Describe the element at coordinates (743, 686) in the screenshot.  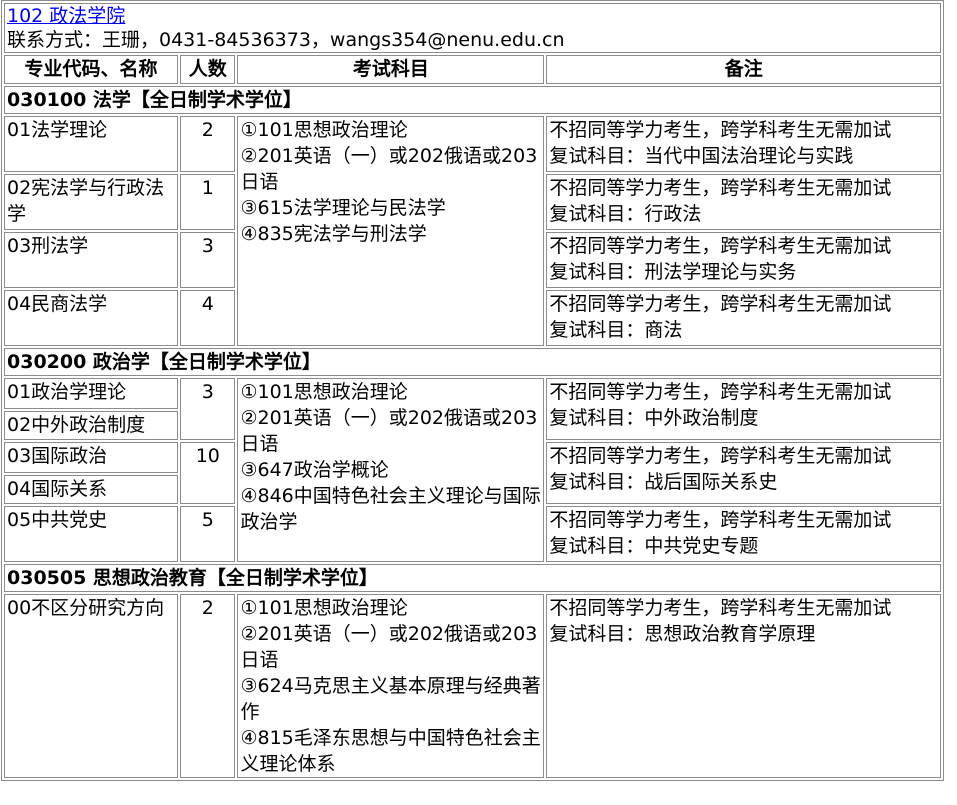
I see `remark-cell: 不招同等学力考生，跨学科考生无需加试 复试科目：思想政治教育学原理` at that location.